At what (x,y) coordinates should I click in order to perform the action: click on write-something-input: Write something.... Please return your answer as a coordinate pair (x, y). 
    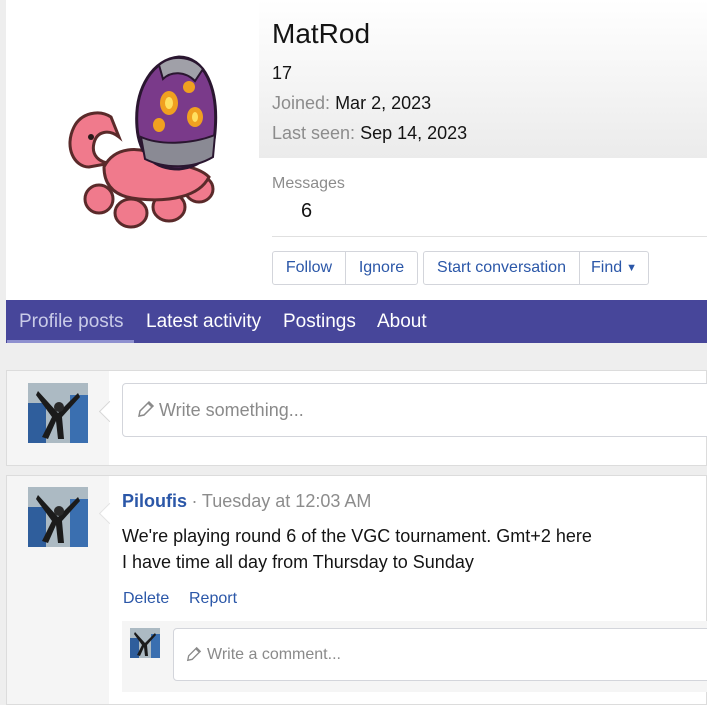
    Looking at the image, I should click on (414, 410).